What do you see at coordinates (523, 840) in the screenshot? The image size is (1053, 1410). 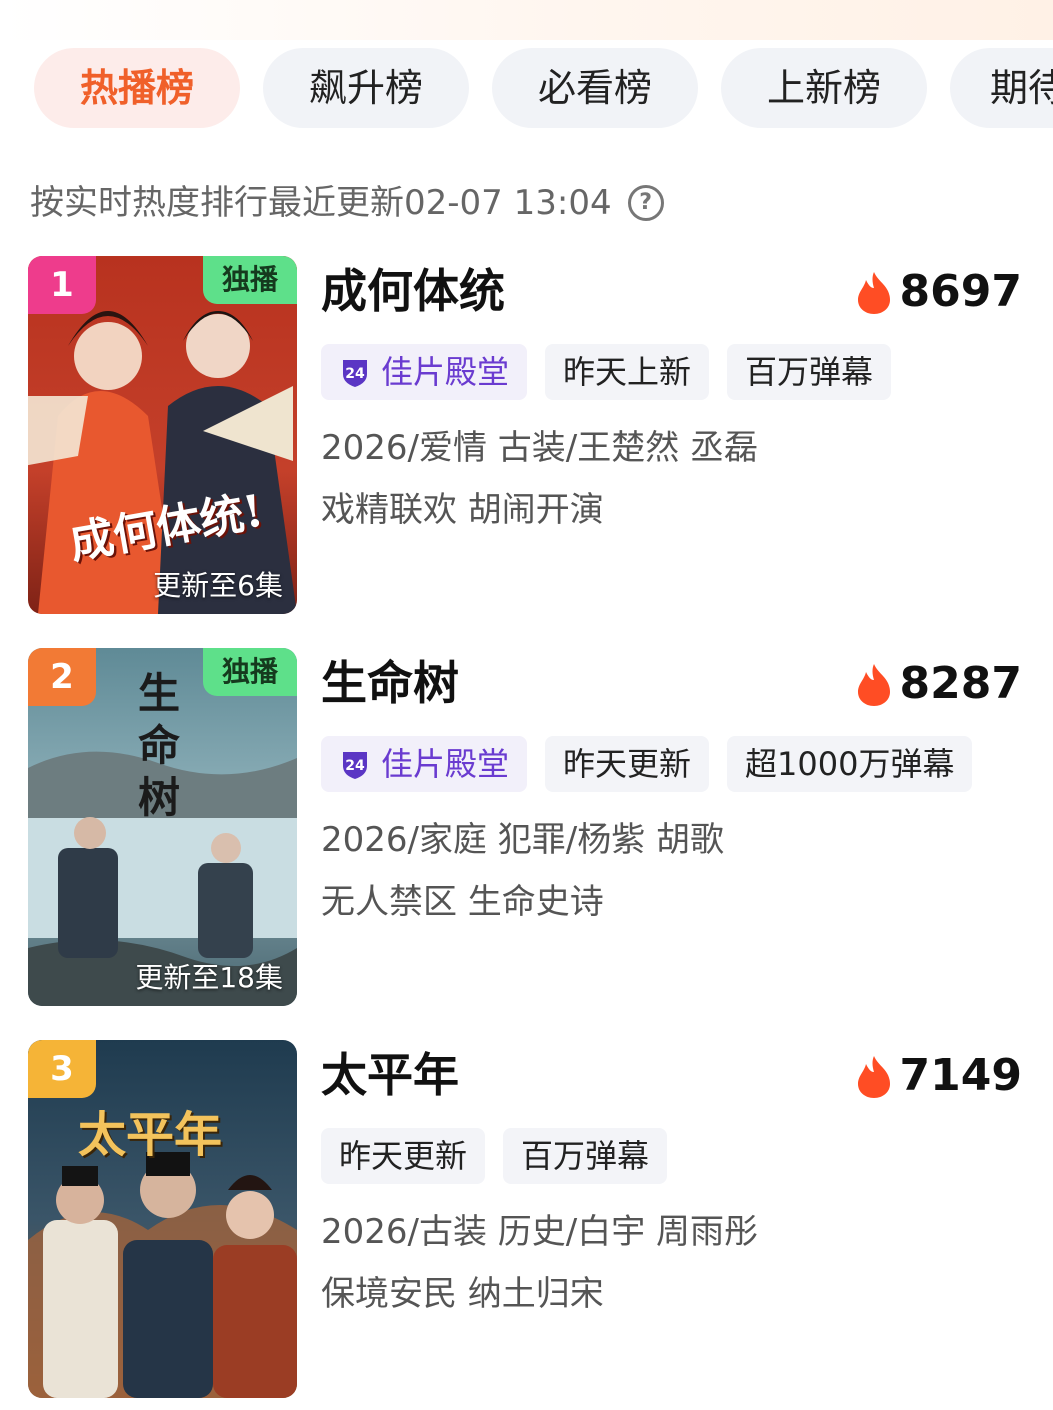 I see `show-meta: 2026/家庭 犯罪/杨紫 胡歌` at bounding box center [523, 840].